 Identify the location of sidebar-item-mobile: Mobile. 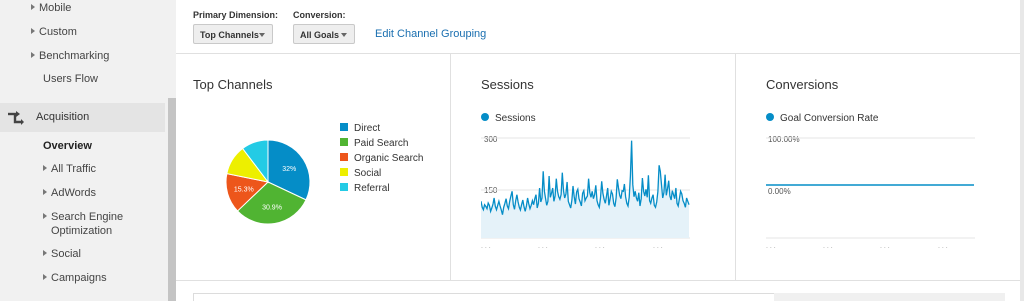
(51, 8).